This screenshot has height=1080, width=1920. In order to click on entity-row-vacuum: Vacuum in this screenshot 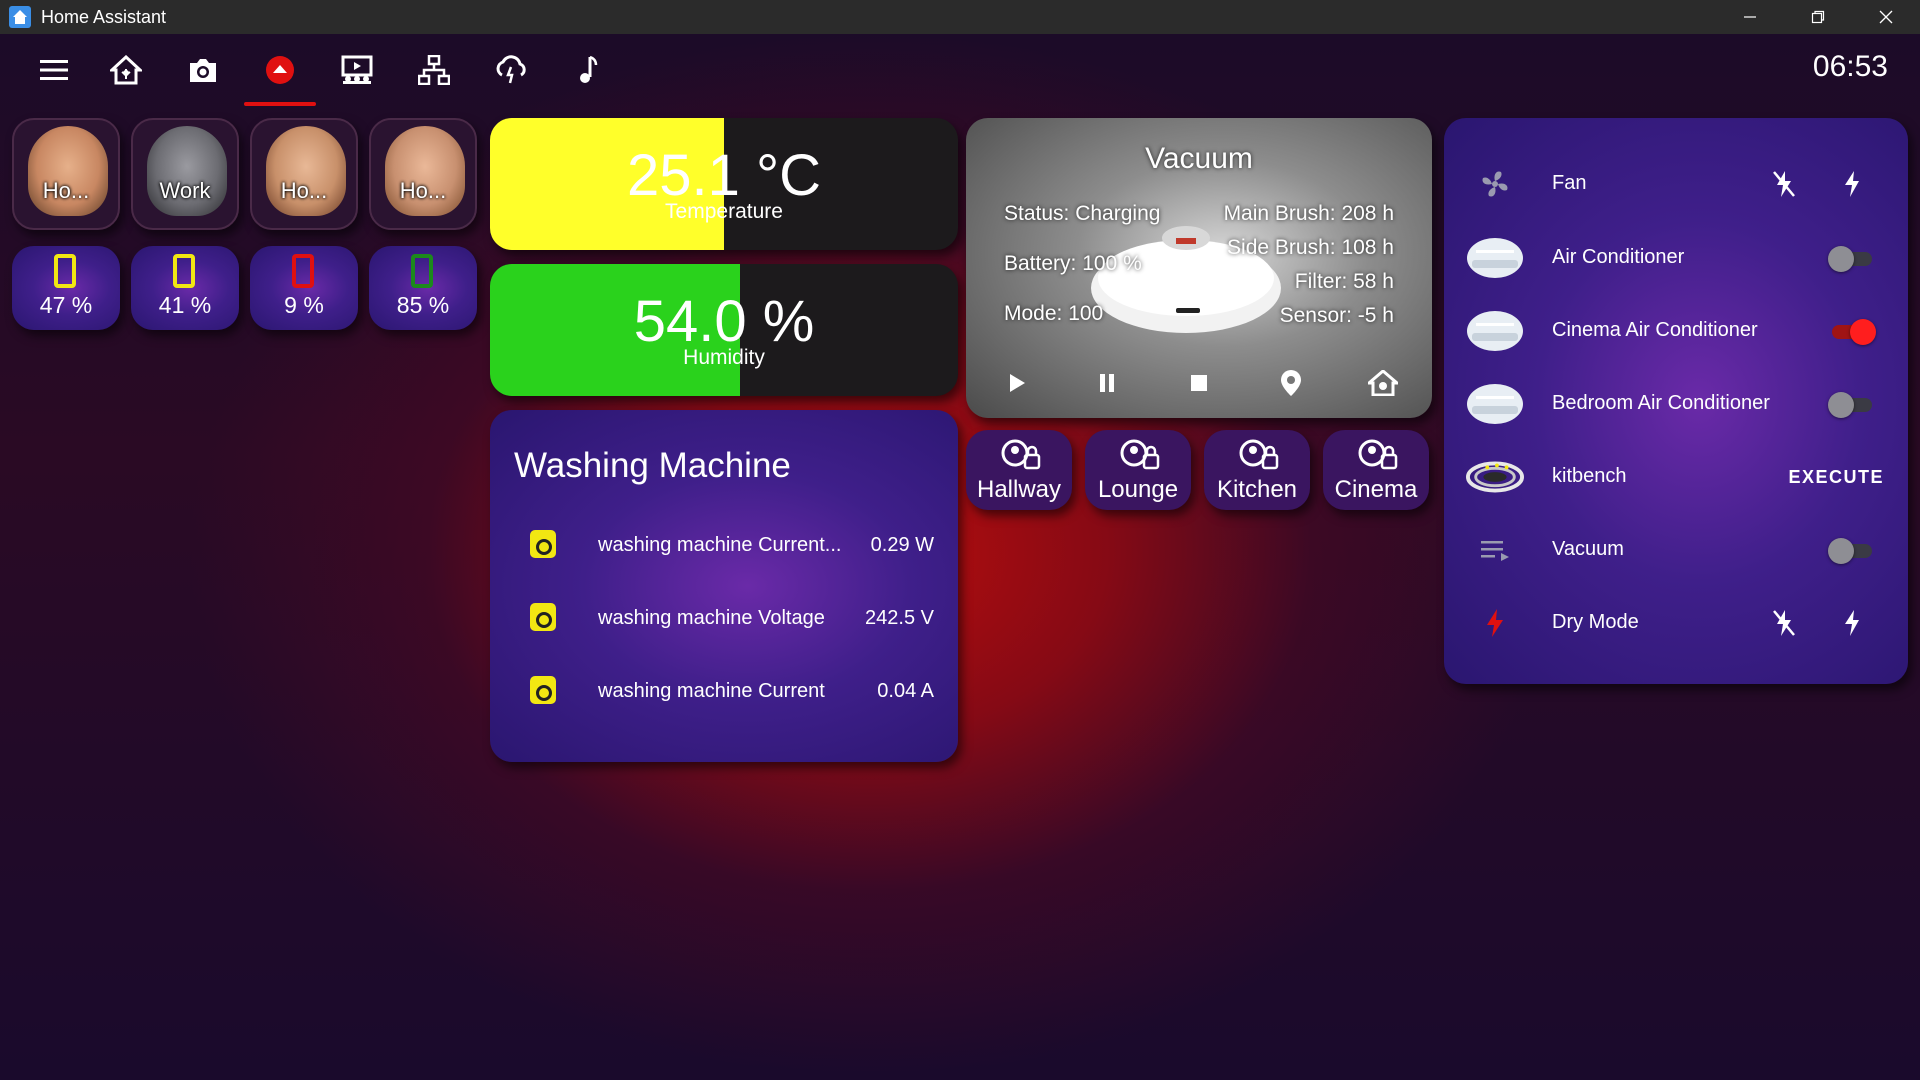, I will do `click(1676, 550)`.